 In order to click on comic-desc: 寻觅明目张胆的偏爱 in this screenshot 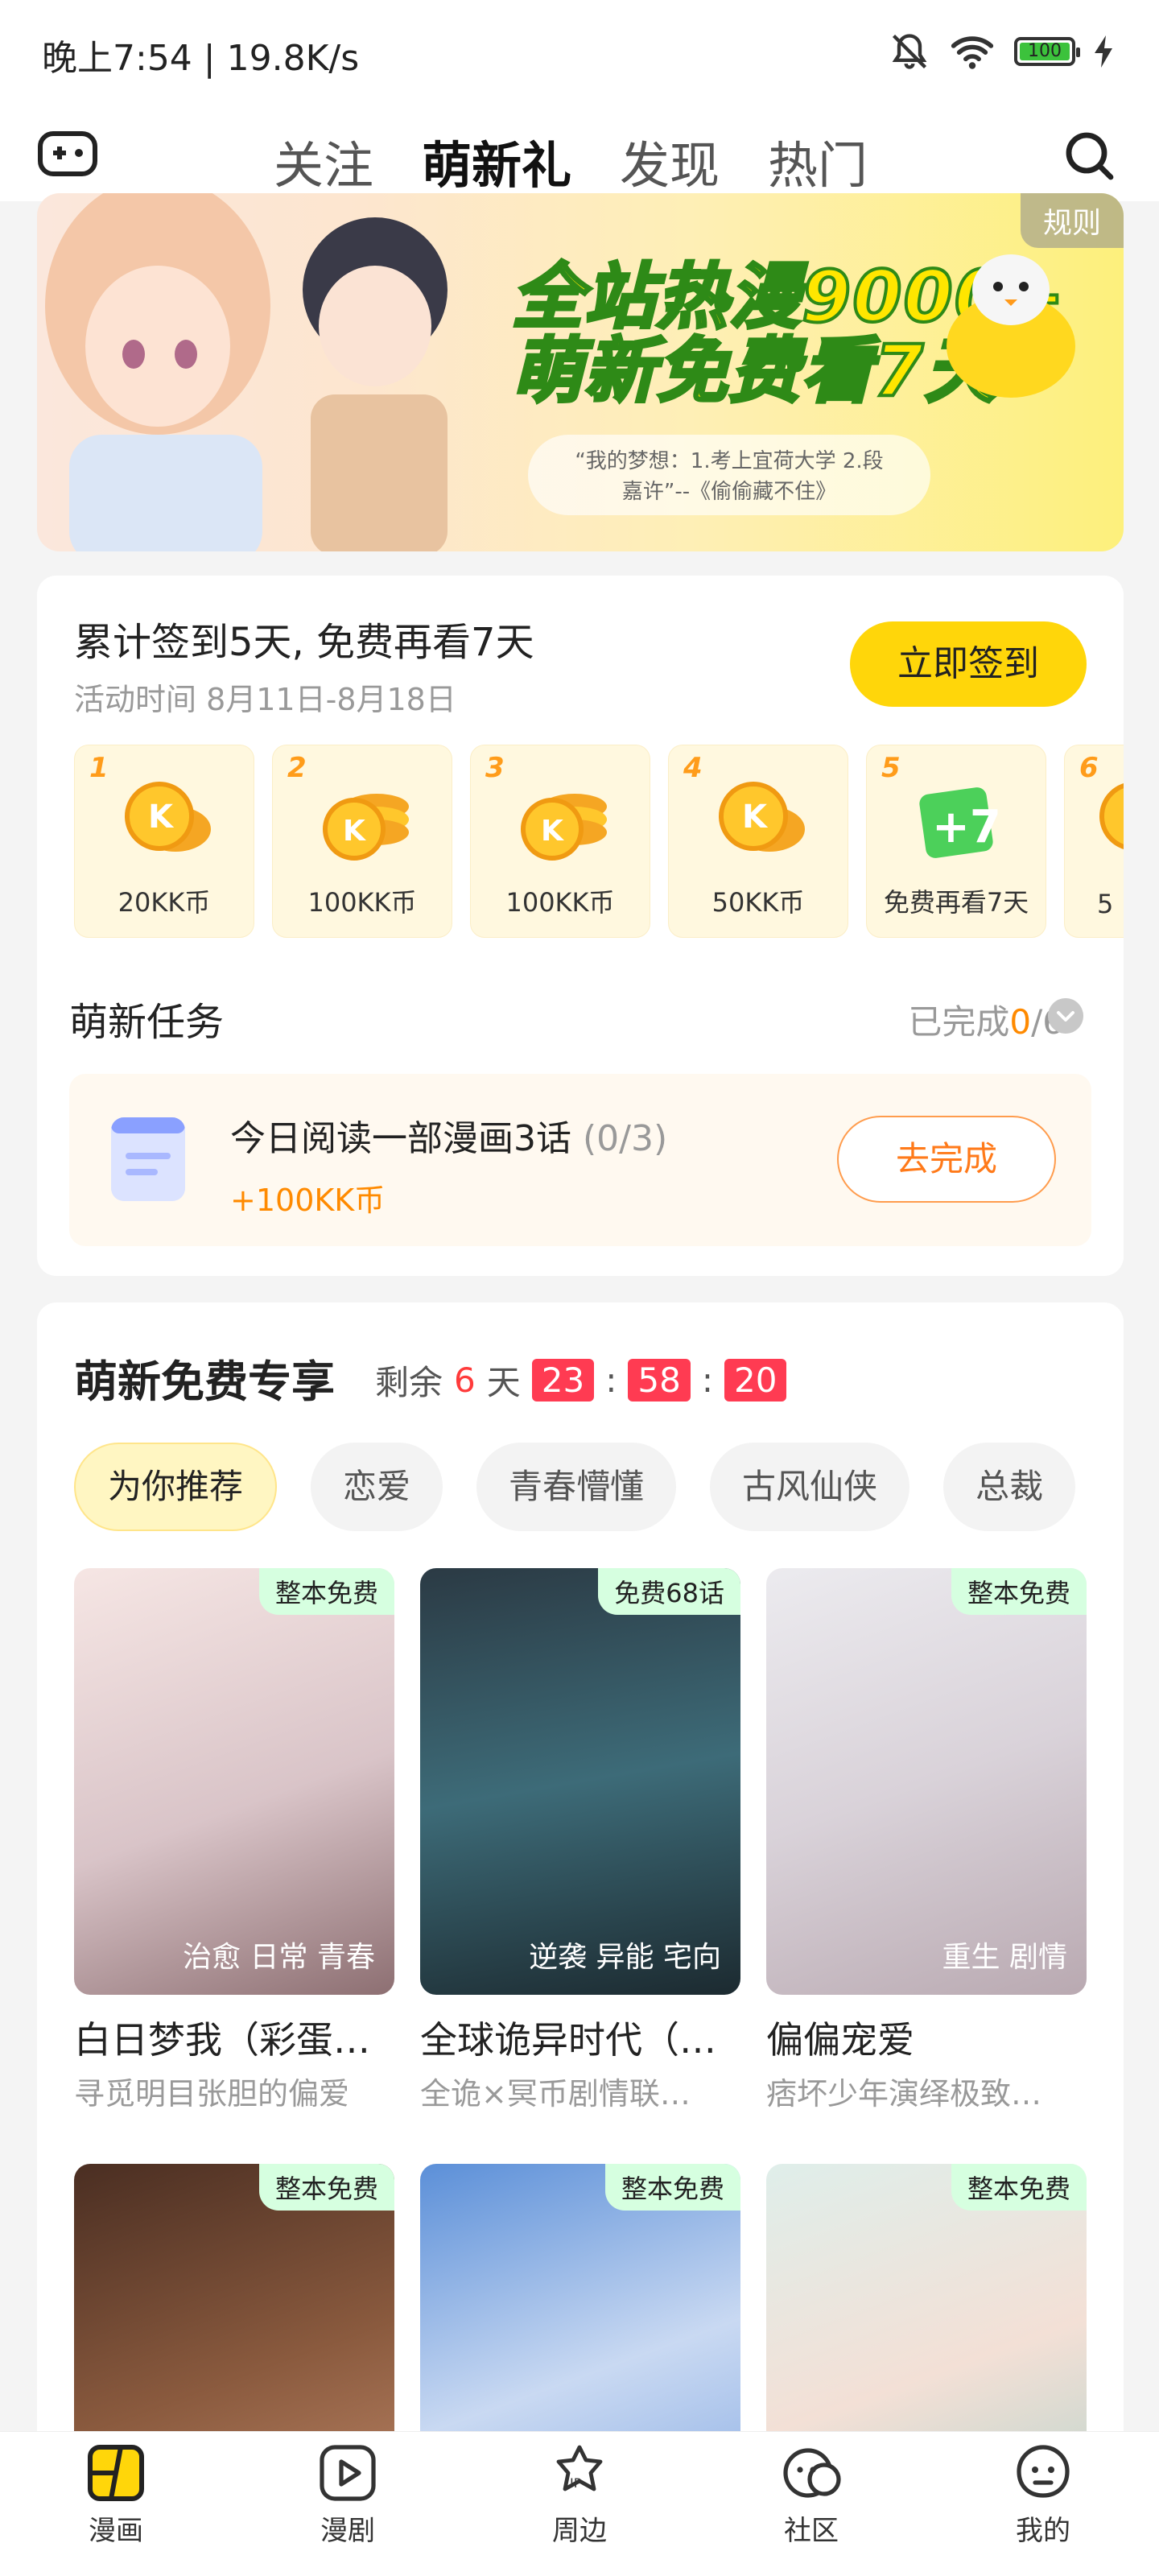, I will do `click(212, 2094)`.